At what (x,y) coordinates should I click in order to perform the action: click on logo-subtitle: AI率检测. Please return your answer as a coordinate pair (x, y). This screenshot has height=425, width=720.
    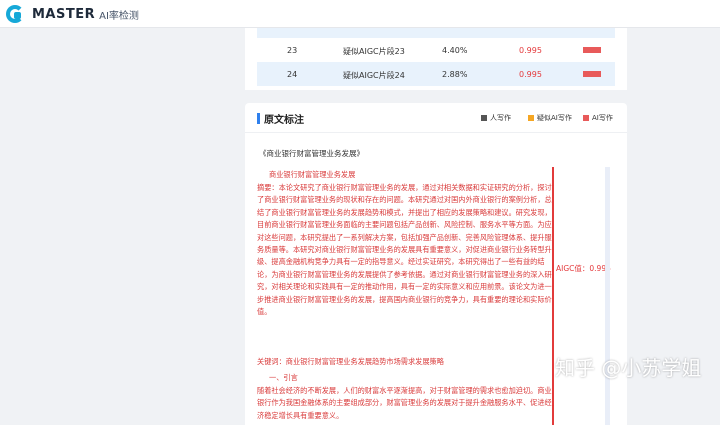
    Looking at the image, I should click on (119, 16).